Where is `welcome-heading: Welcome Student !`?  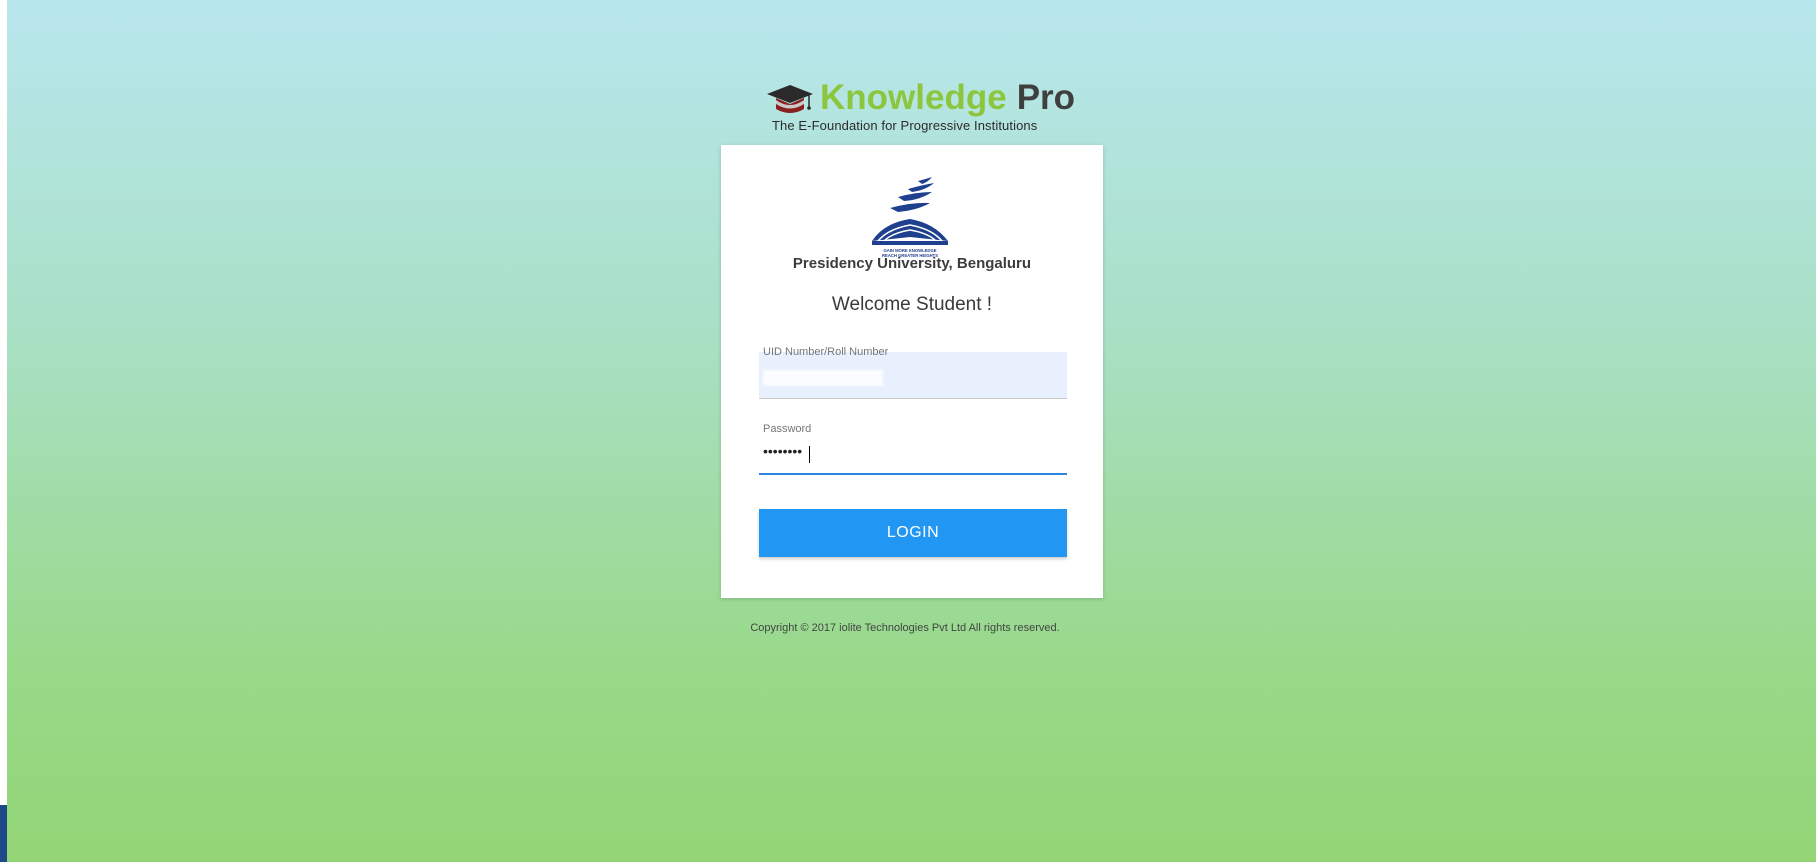 welcome-heading: Welcome Student ! is located at coordinates (912, 304).